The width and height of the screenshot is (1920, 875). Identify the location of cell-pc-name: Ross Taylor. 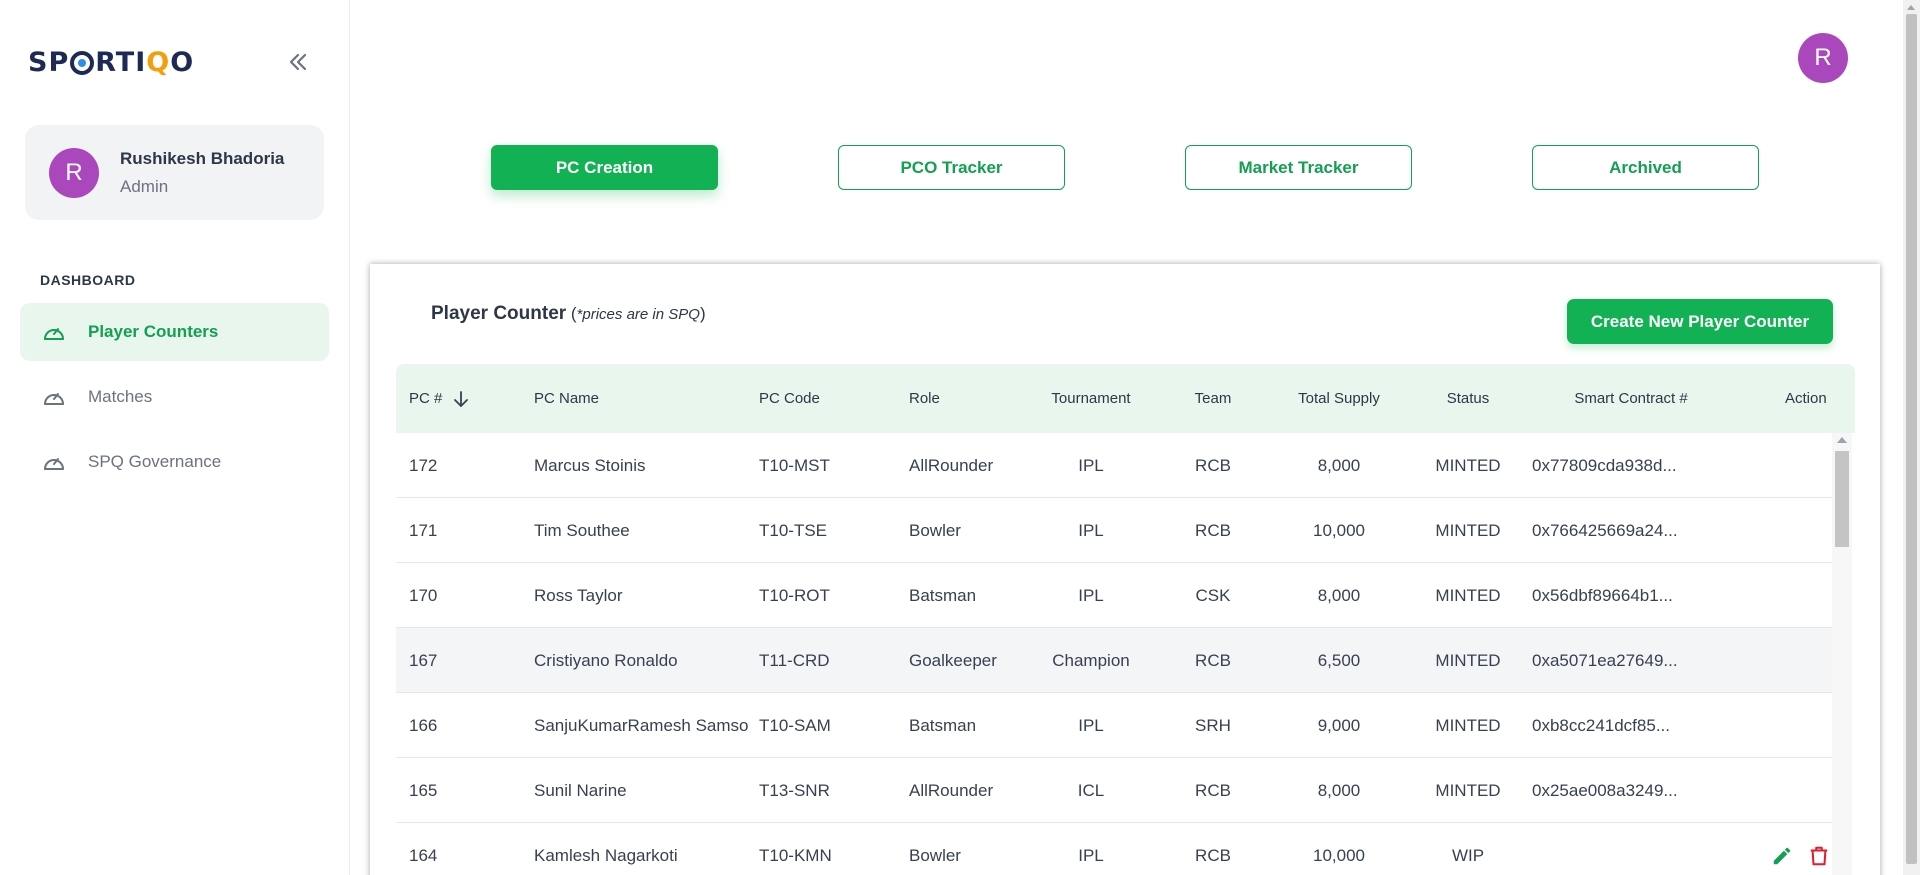
(578, 595).